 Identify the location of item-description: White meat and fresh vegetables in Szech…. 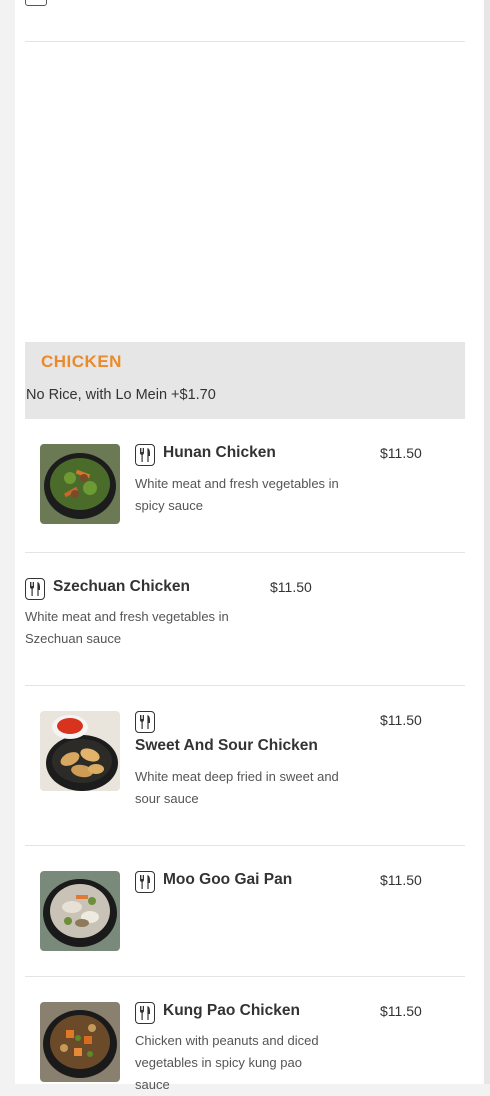
(127, 627).